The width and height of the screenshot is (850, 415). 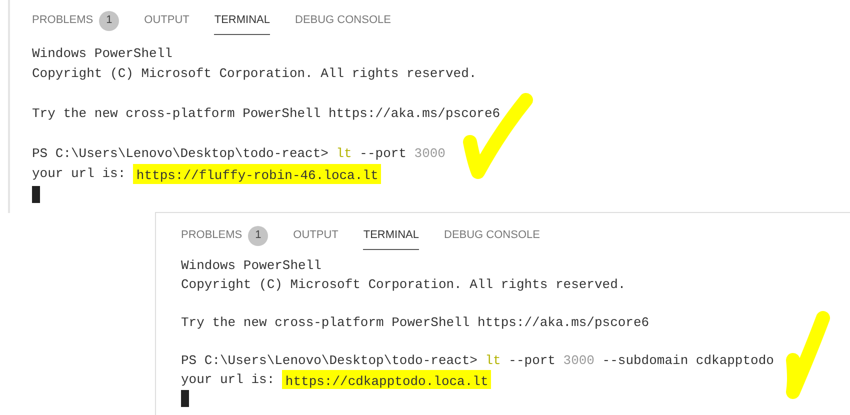 I want to click on highlighted-url: https://cdkapptodo.loca.lt, so click(x=387, y=379).